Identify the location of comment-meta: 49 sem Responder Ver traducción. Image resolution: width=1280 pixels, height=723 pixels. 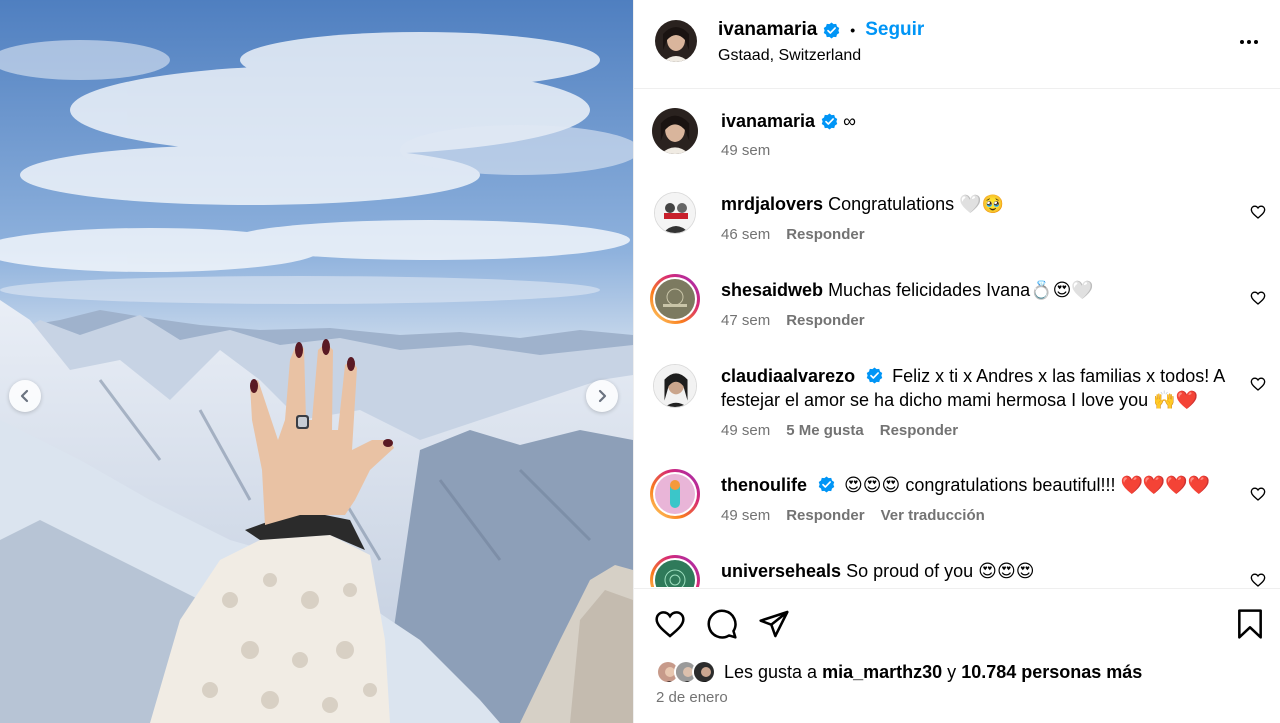
(853, 515).